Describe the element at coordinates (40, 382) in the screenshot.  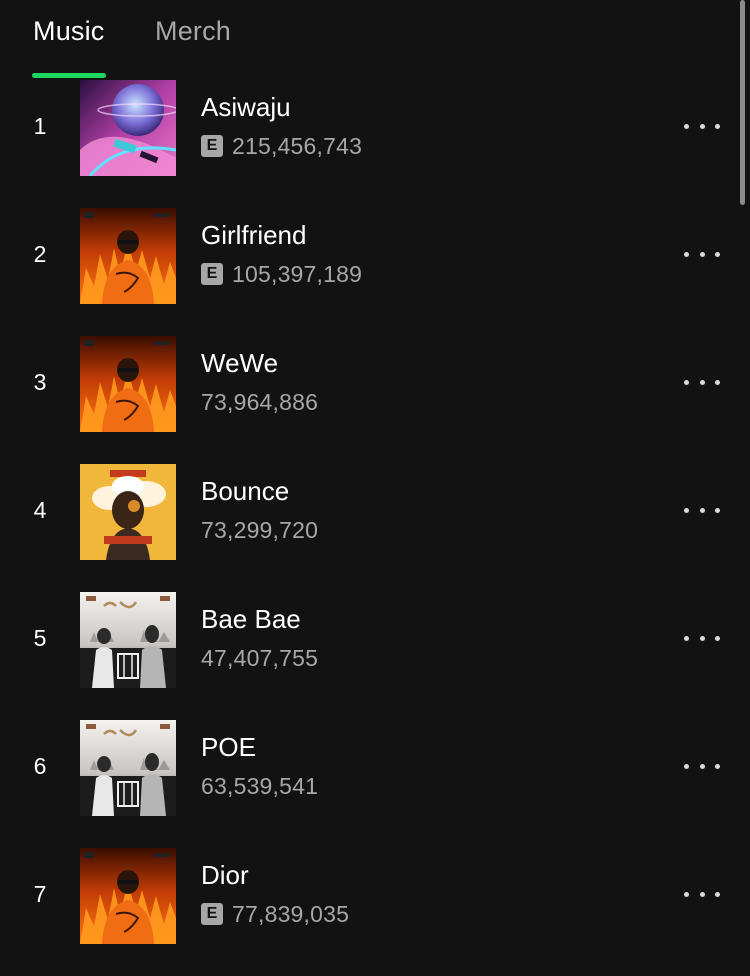
I see `track-rank: 3` at that location.